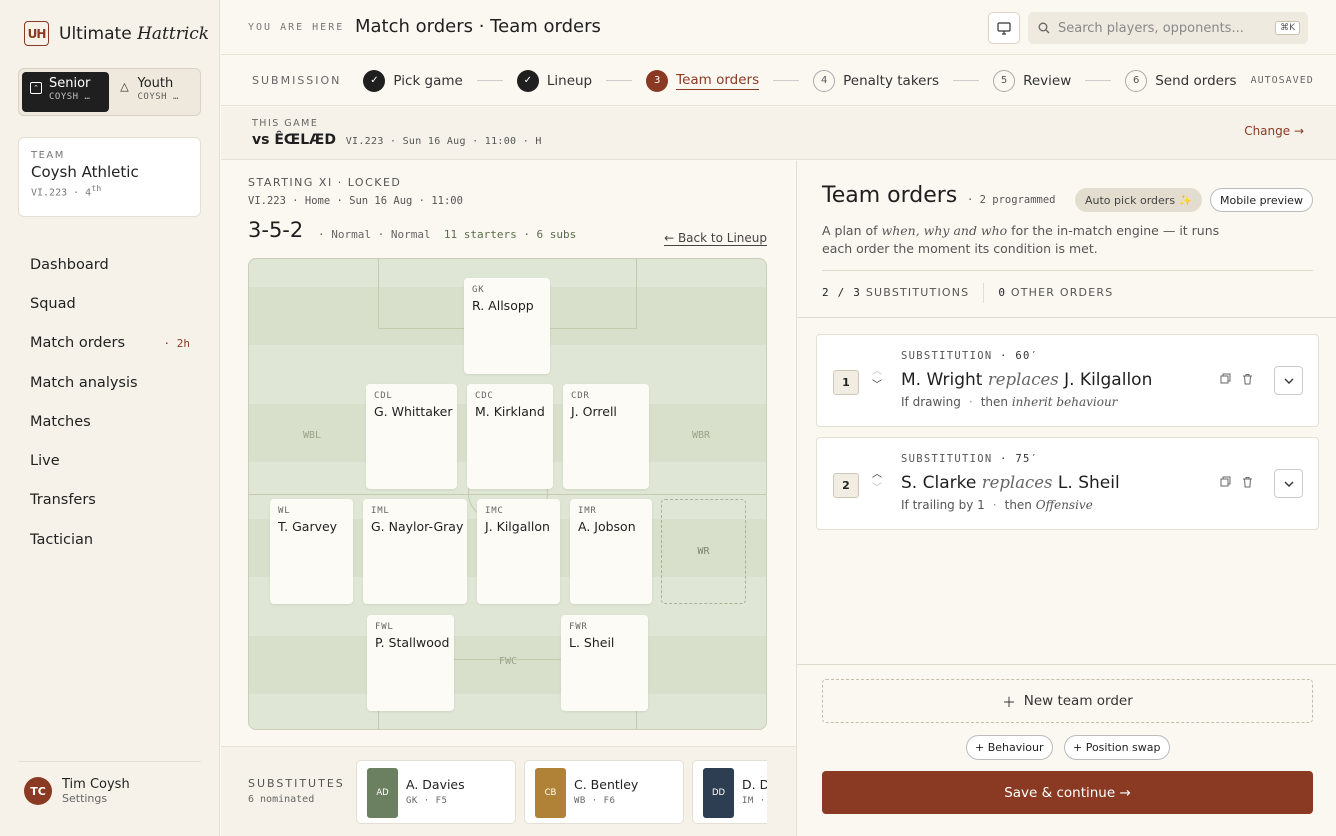 Image resolution: width=1336 pixels, height=836 pixels. I want to click on condition-text: If drawing, so click(931, 402).